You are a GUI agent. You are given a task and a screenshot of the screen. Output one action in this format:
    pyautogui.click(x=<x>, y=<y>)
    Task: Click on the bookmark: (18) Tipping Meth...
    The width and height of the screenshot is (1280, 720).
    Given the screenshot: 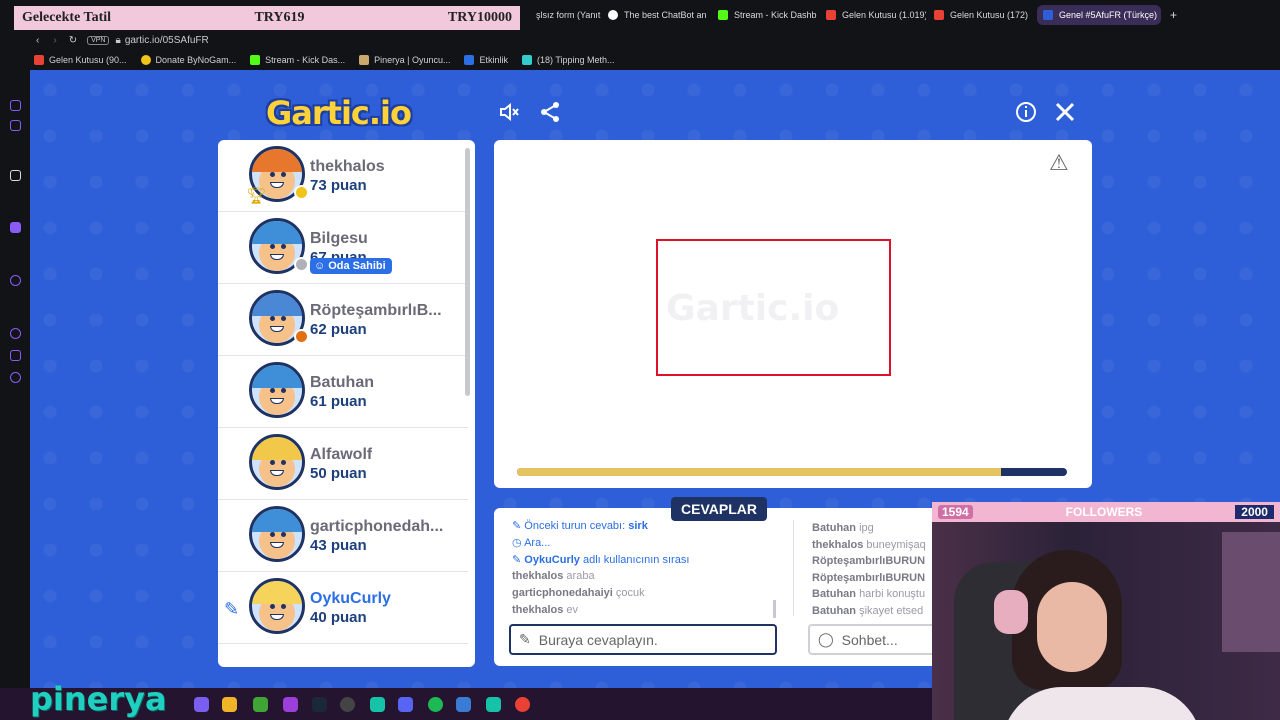 What is the action you would take?
    pyautogui.click(x=568, y=60)
    